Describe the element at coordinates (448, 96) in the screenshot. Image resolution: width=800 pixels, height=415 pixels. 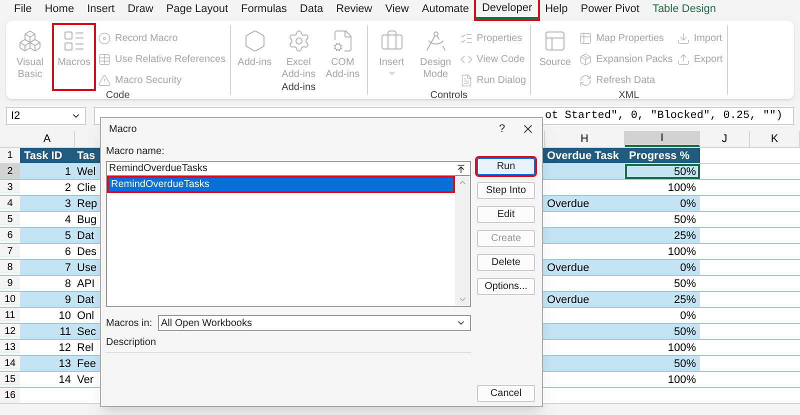
I see `group-label: Controls` at that location.